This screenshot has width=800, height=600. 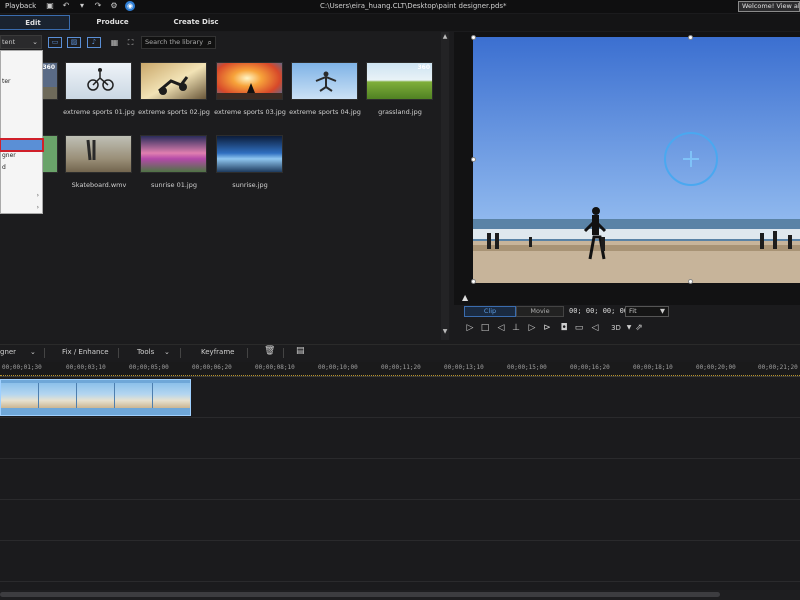 I want to click on scroll-up-icon: ▲, so click(x=445, y=36).